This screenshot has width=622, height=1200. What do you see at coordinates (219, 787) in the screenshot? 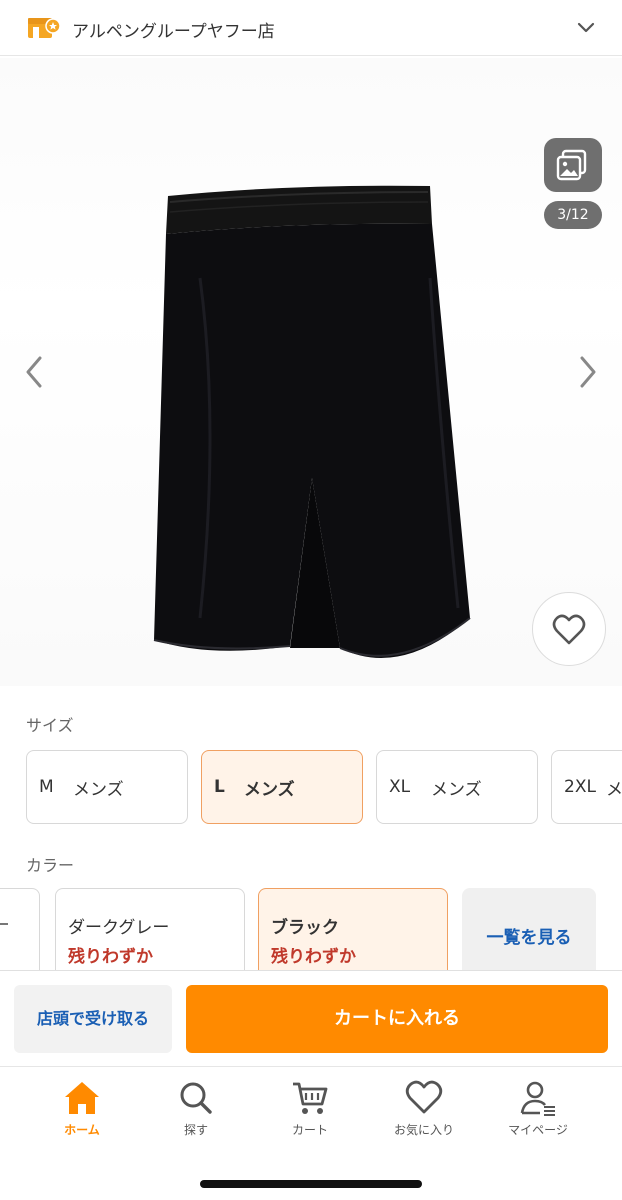
I see `size-value: L` at bounding box center [219, 787].